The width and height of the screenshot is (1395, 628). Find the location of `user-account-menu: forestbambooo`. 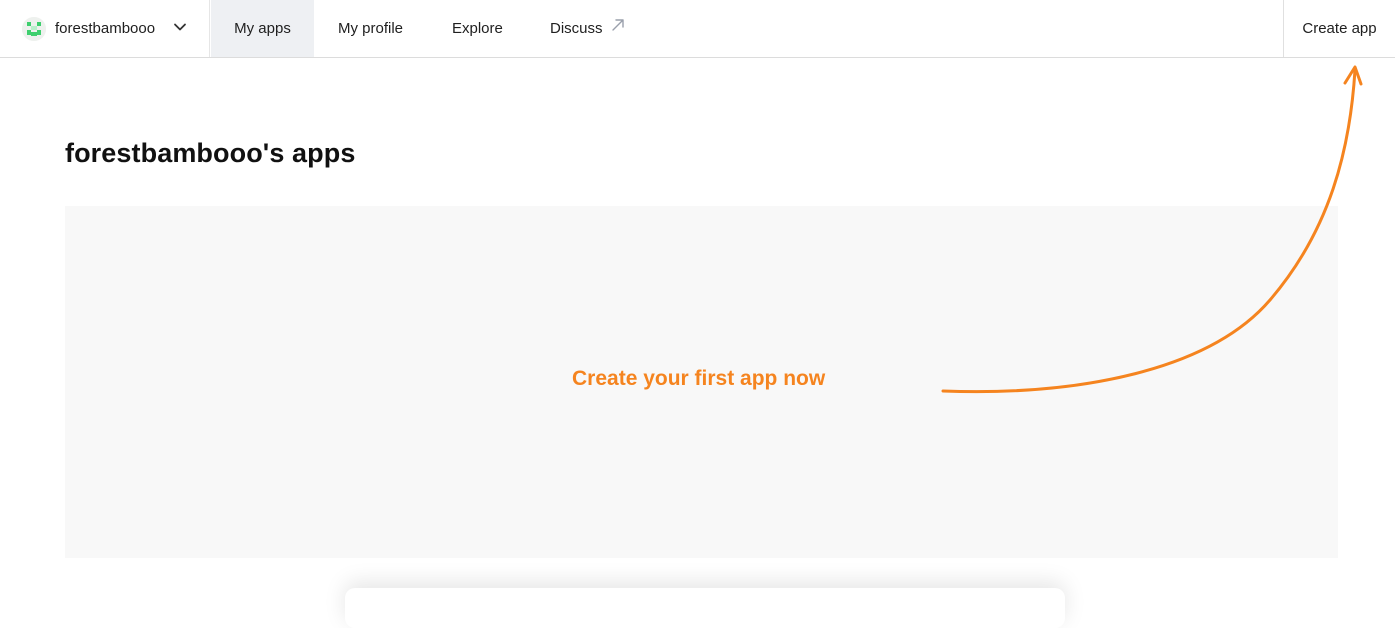

user-account-menu: forestbambooo is located at coordinates (105, 28).